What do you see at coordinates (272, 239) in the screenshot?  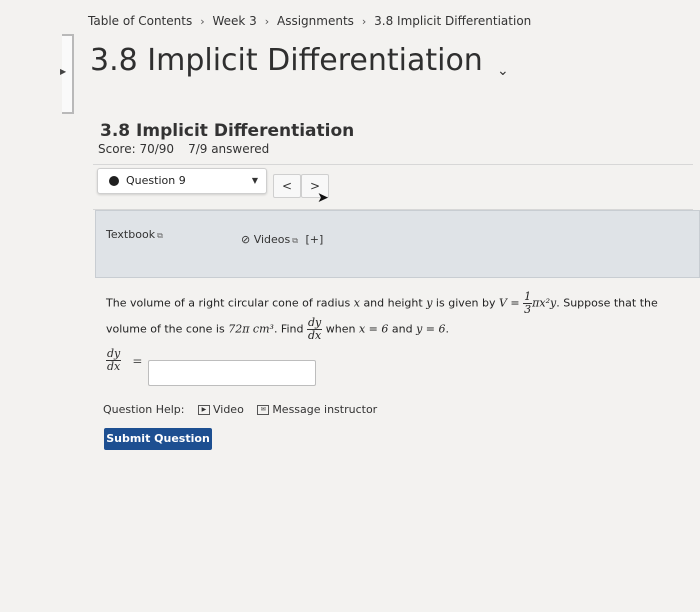 I see `videos-label: Videos` at bounding box center [272, 239].